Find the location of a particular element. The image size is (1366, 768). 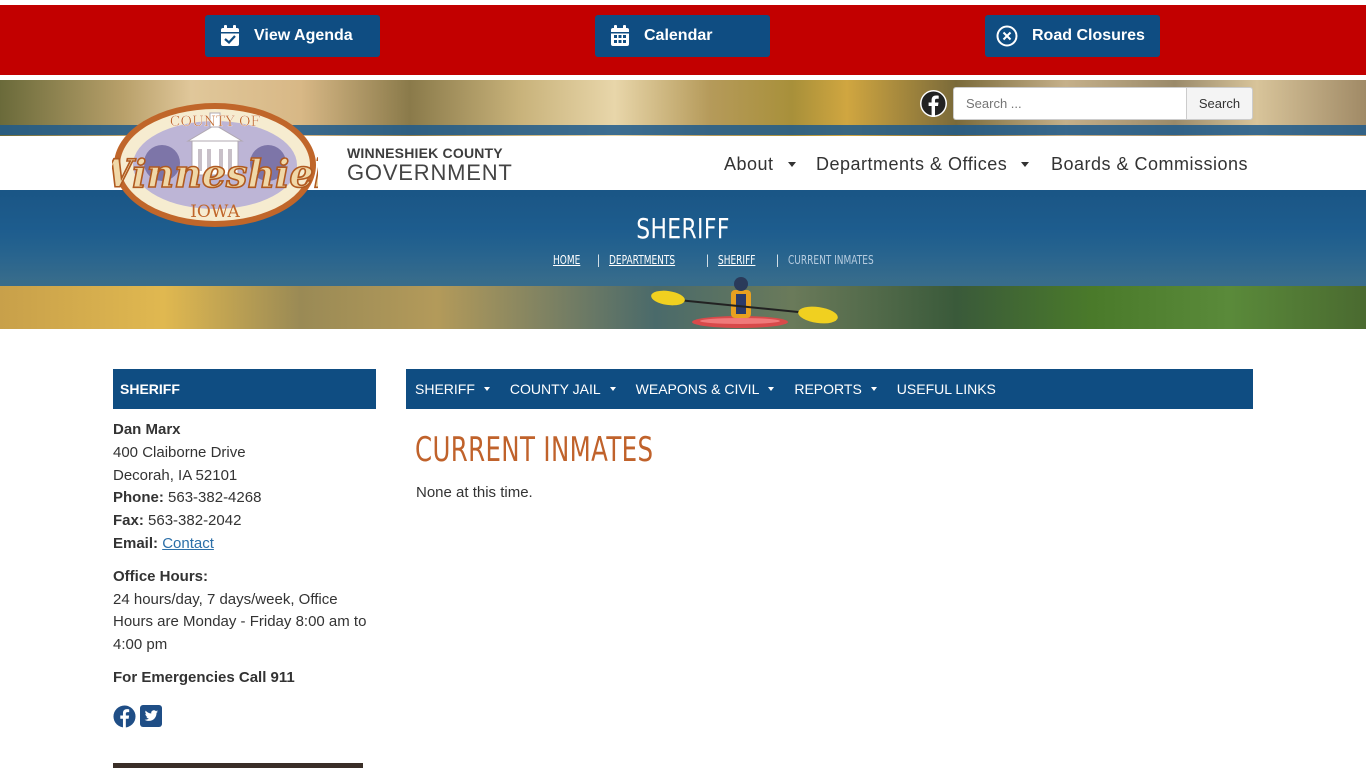

subnav-item-reports: REPORTS is located at coordinates (835, 389).